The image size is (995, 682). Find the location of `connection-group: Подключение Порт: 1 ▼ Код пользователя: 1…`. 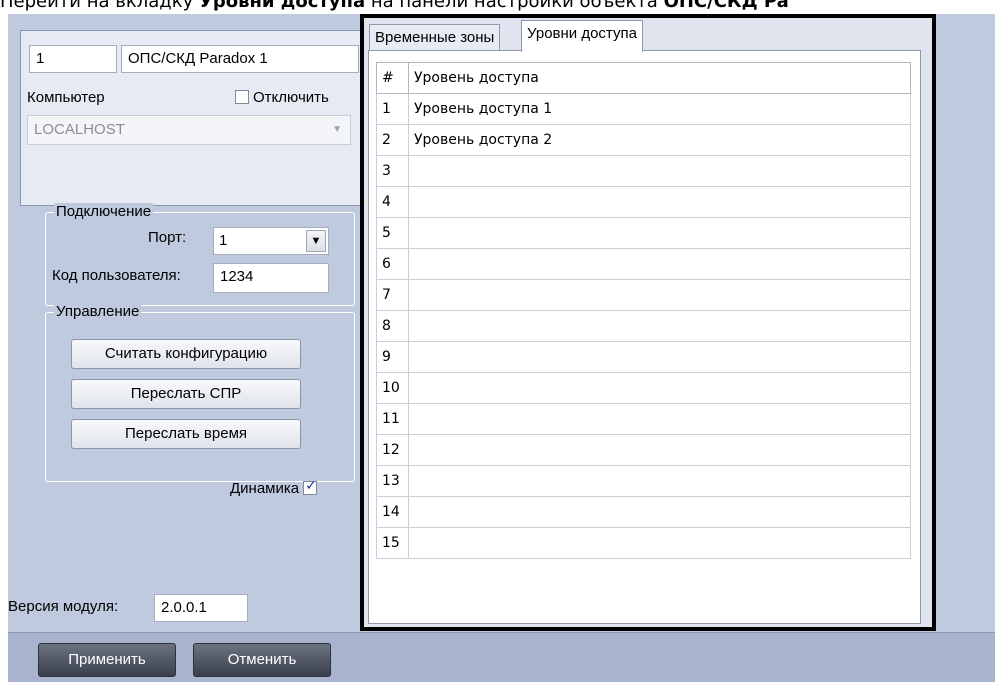

connection-group: Подключение Порт: 1 ▼ Код пользователя: 1… is located at coordinates (200, 254).